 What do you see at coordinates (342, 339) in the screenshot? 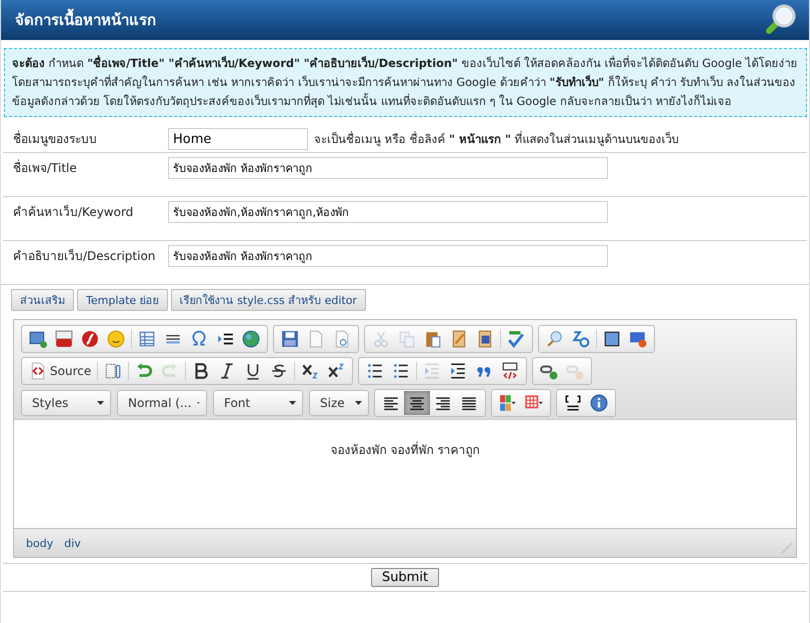
I see `preview-icon` at bounding box center [342, 339].